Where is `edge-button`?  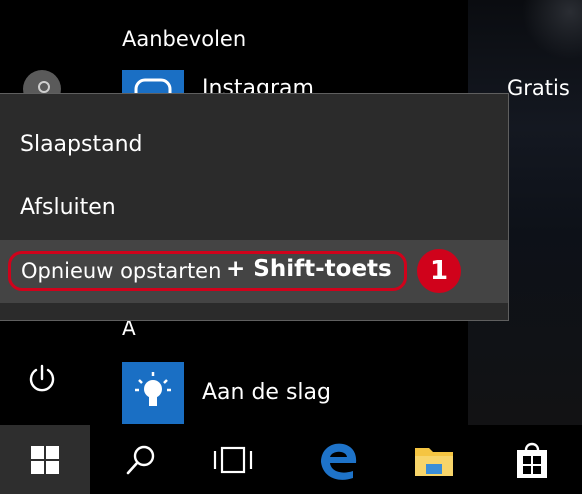
edge-button is located at coordinates (337, 459).